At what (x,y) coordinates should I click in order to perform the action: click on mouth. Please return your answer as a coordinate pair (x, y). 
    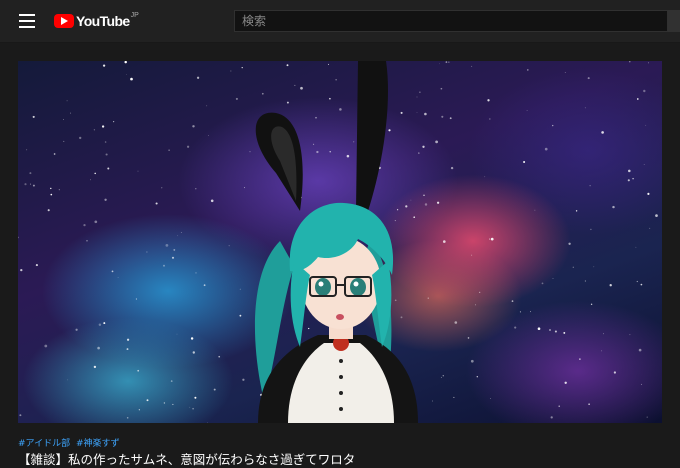
    Looking at the image, I should click on (340, 317).